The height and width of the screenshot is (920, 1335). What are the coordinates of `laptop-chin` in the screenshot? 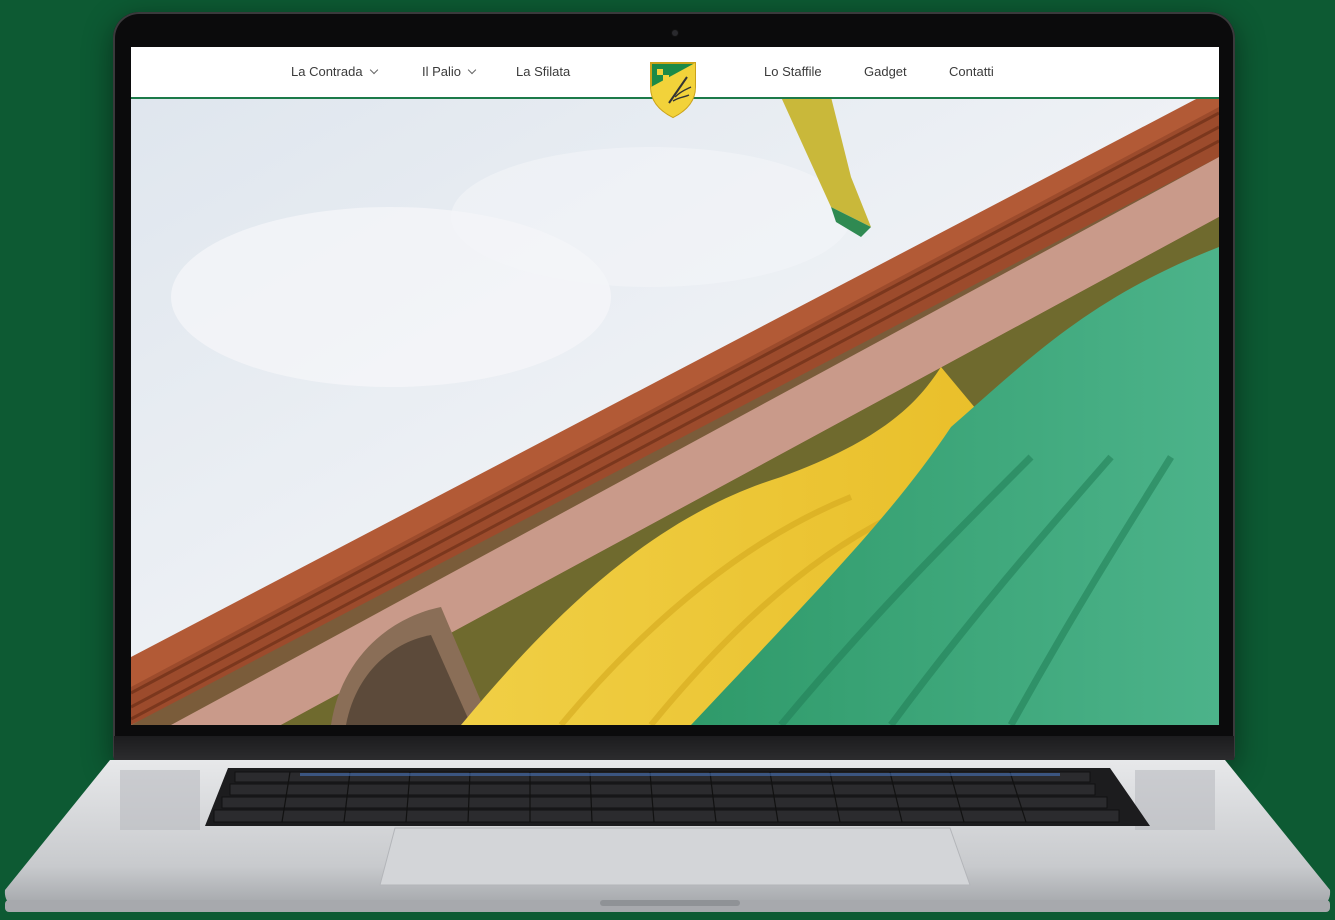 It's located at (674, 748).